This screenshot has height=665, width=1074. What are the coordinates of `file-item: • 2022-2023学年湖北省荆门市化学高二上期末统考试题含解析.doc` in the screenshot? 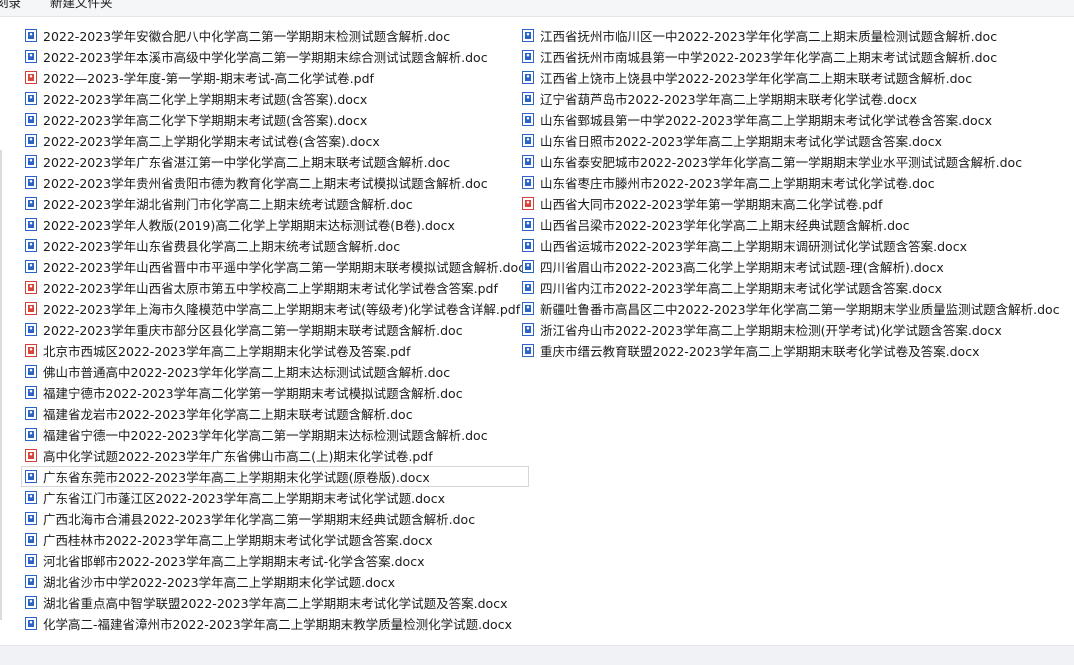 It's located at (275, 203).